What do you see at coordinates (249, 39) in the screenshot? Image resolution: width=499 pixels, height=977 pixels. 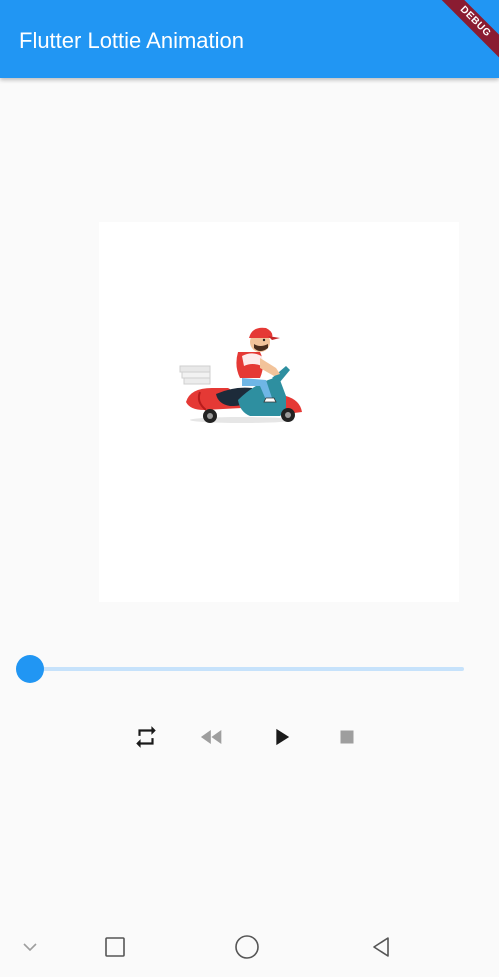 I see `app-bar: Flutter Lottie Animation` at bounding box center [249, 39].